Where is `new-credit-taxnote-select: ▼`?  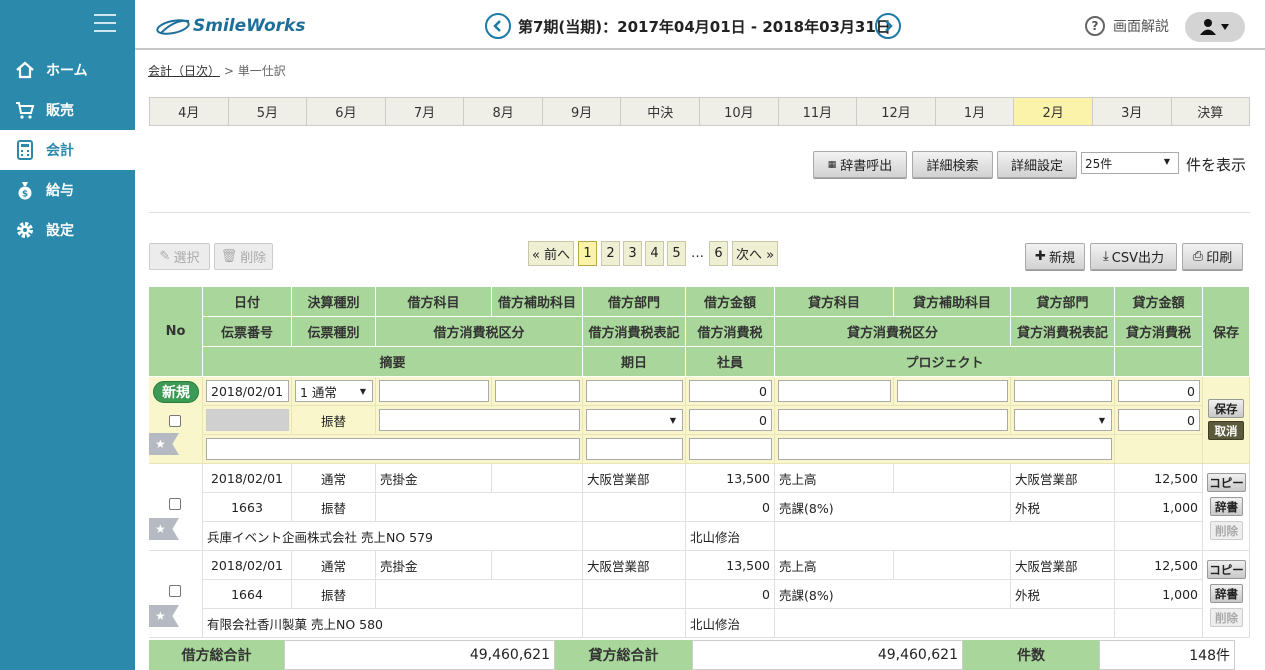 new-credit-taxnote-select: ▼ is located at coordinates (1063, 420).